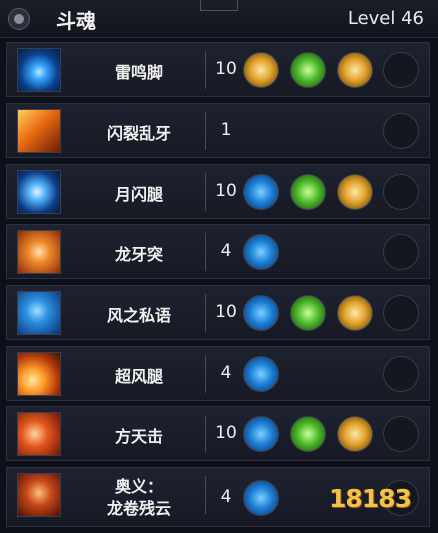 Image resolution: width=438 pixels, height=533 pixels. What do you see at coordinates (219, 5) in the screenshot?
I see `header-notch` at bounding box center [219, 5].